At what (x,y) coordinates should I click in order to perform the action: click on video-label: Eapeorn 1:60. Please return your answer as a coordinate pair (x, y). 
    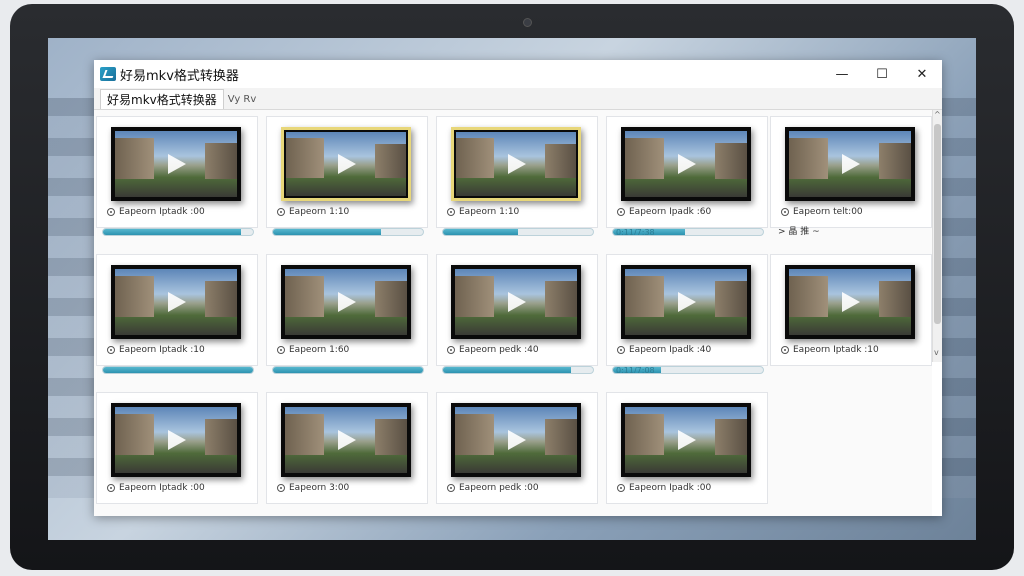
    Looking at the image, I should click on (313, 350).